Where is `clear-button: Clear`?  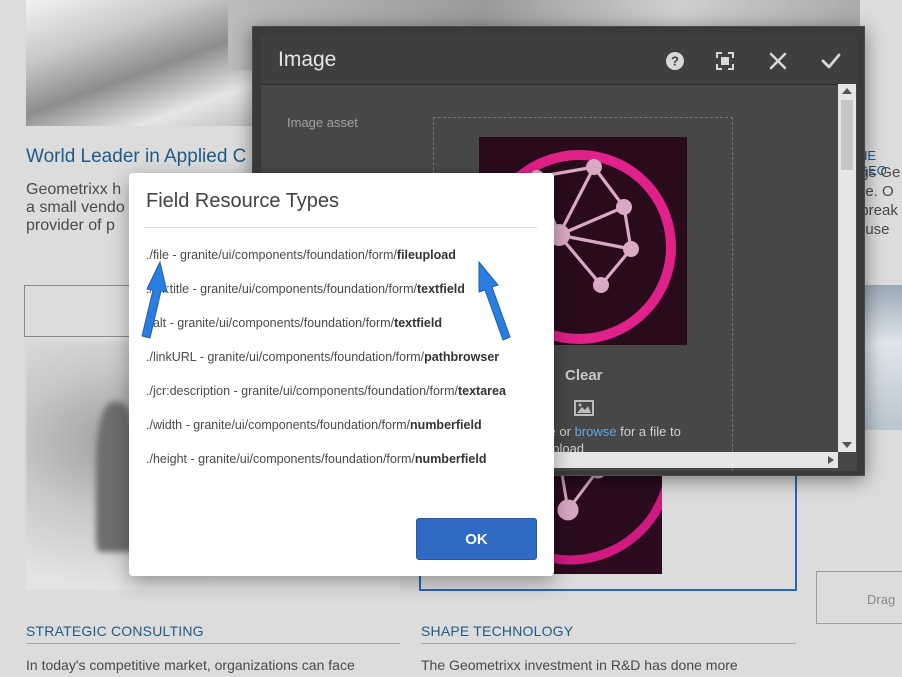 clear-button: Clear is located at coordinates (584, 375).